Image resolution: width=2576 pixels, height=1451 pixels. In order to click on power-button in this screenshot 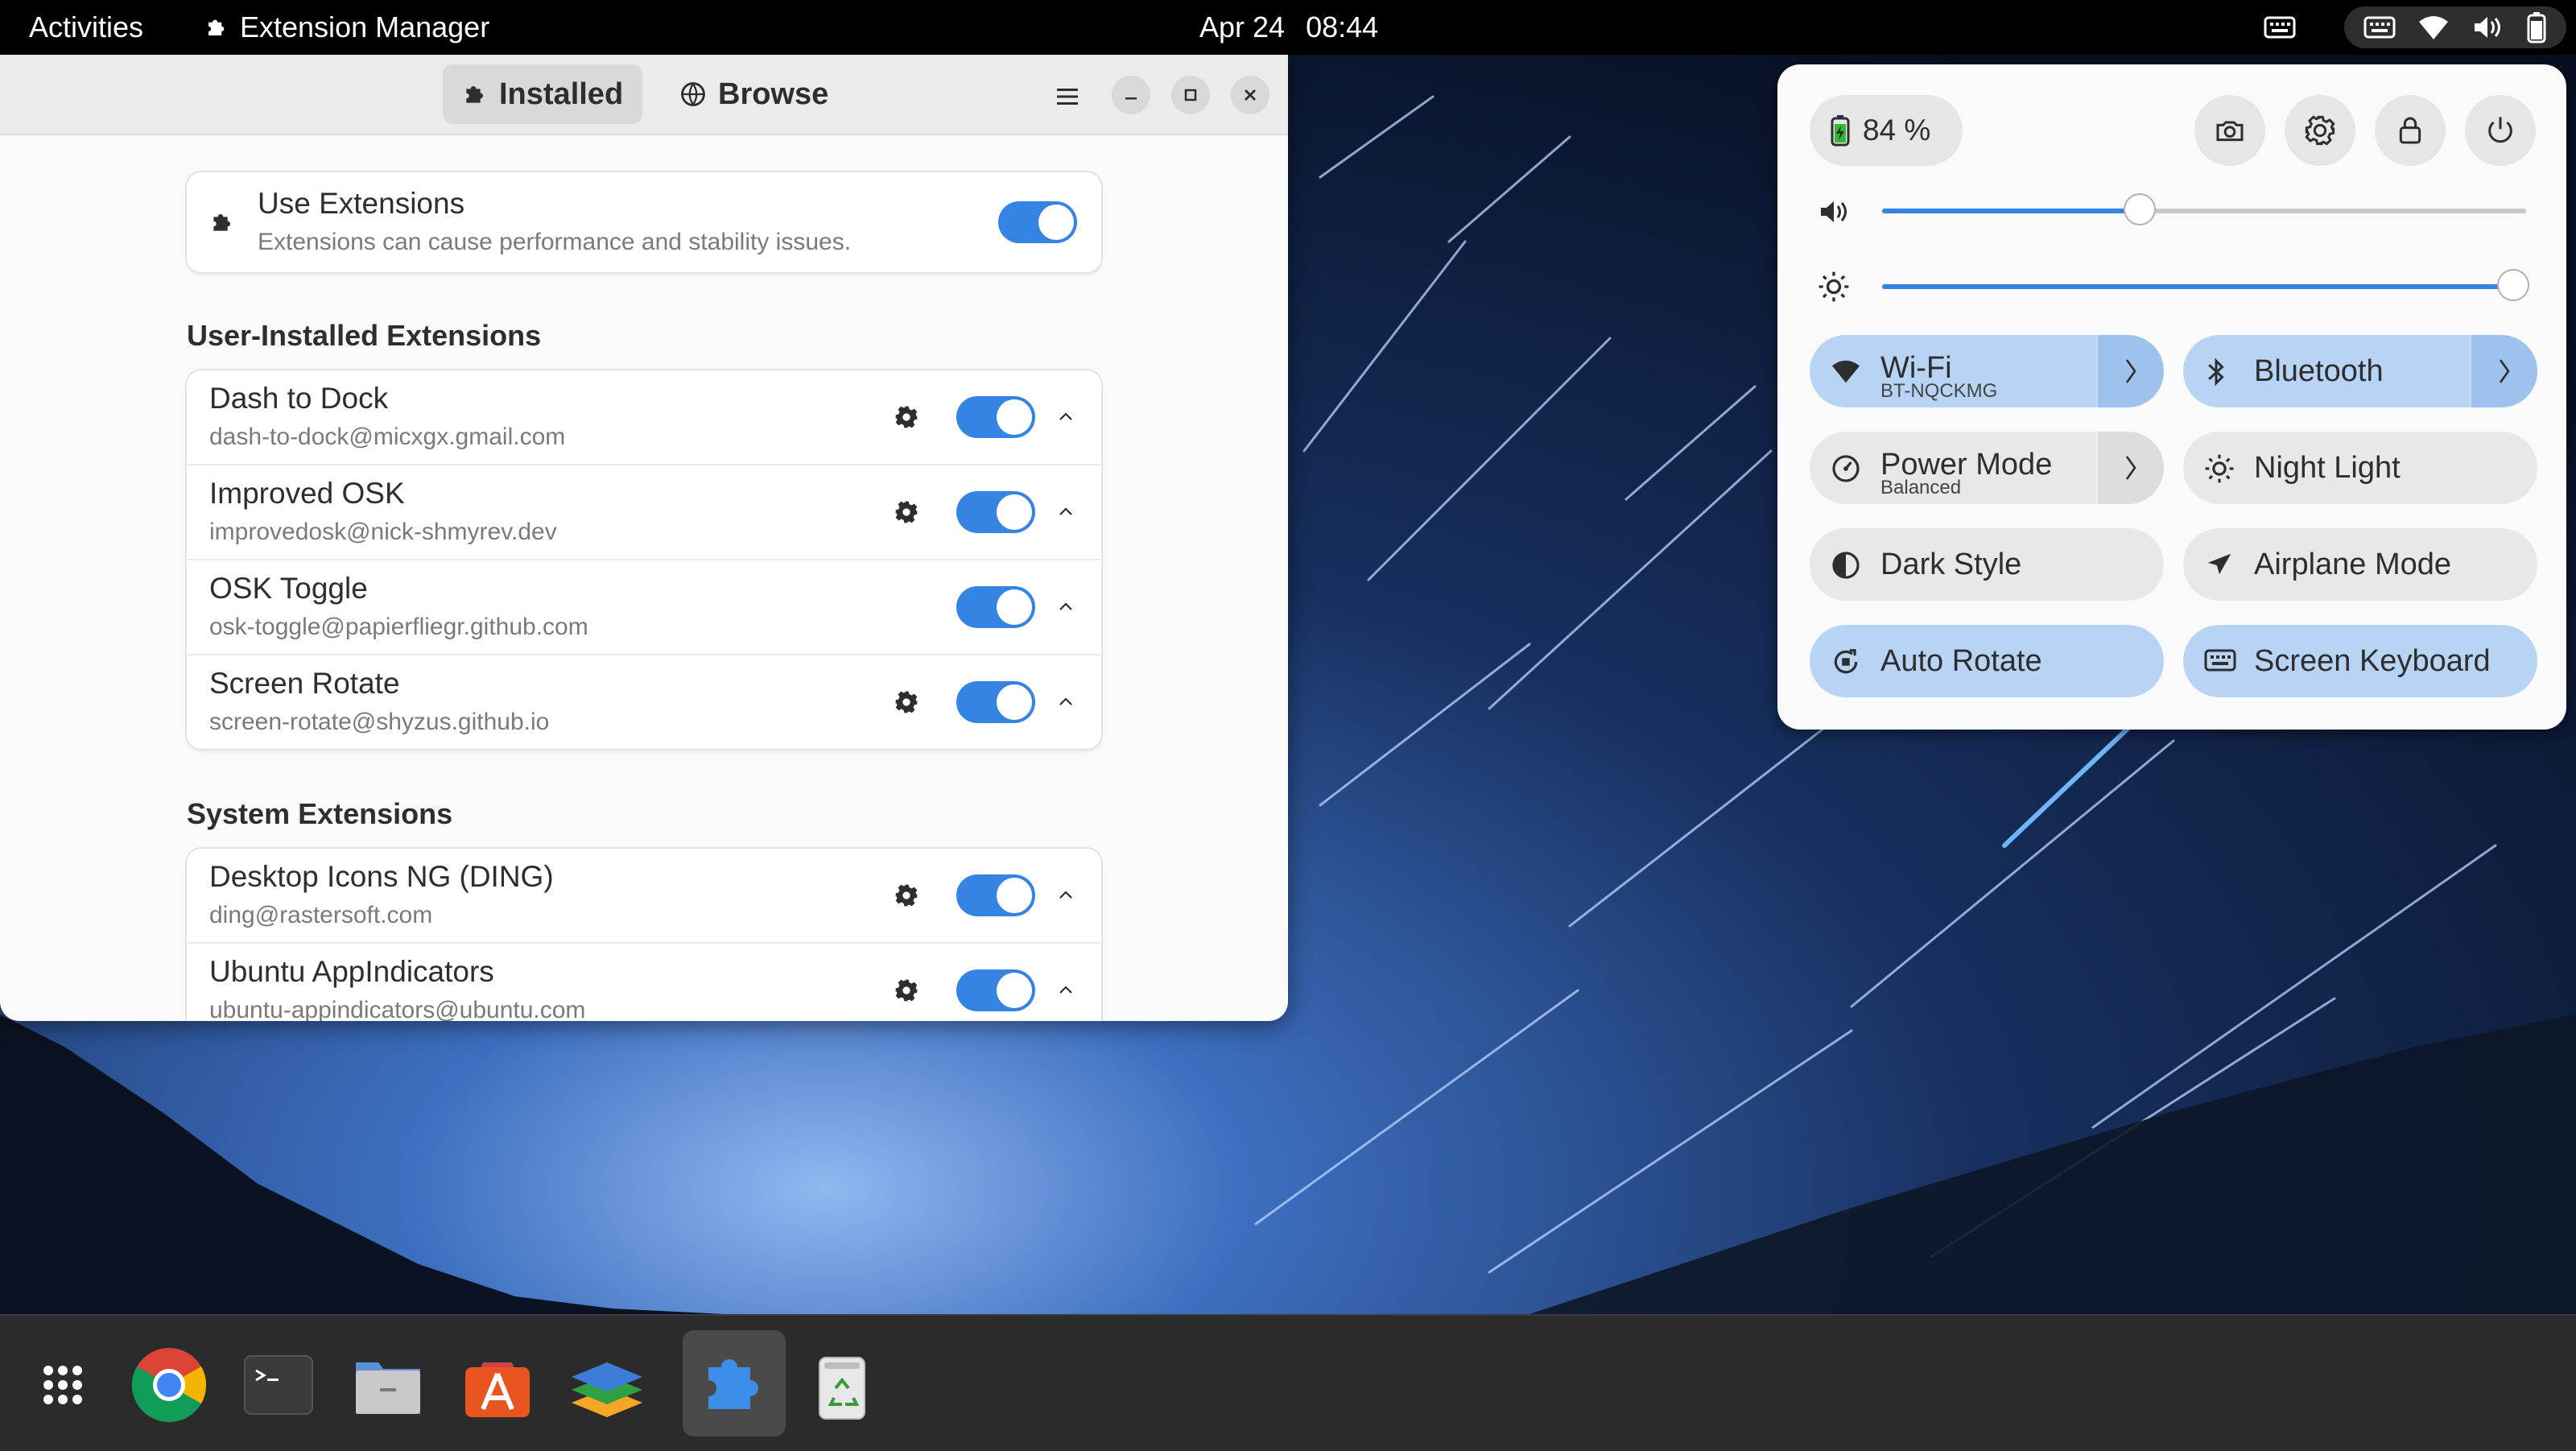, I will do `click(2500, 130)`.